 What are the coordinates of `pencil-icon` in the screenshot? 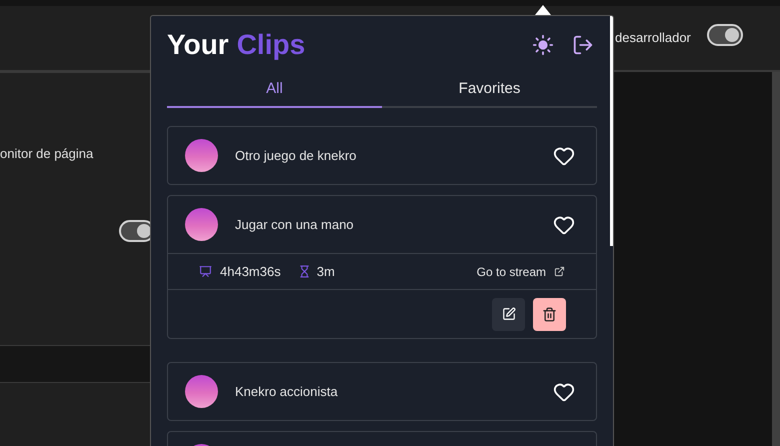 It's located at (509, 314).